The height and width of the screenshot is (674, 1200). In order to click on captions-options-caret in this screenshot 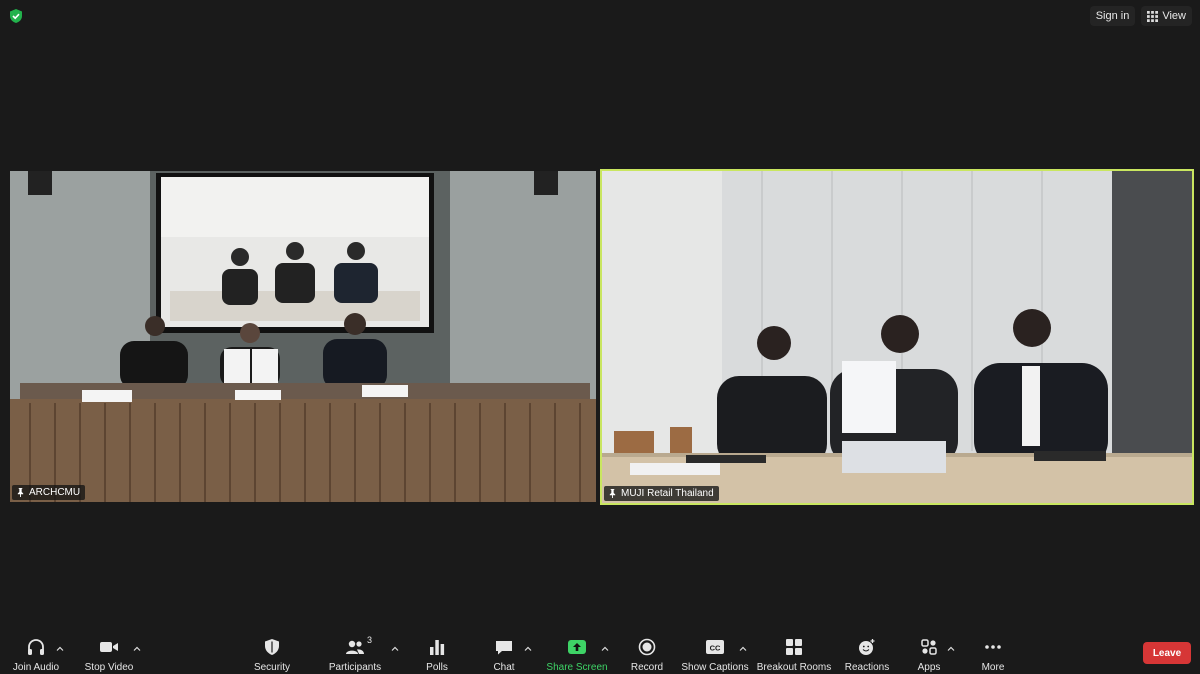, I will do `click(744, 645)`.